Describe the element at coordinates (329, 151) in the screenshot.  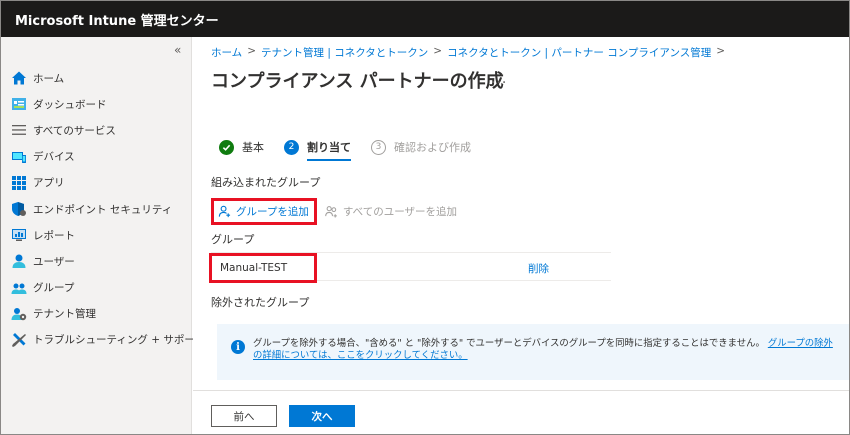
I see `step-label: 割り当て` at that location.